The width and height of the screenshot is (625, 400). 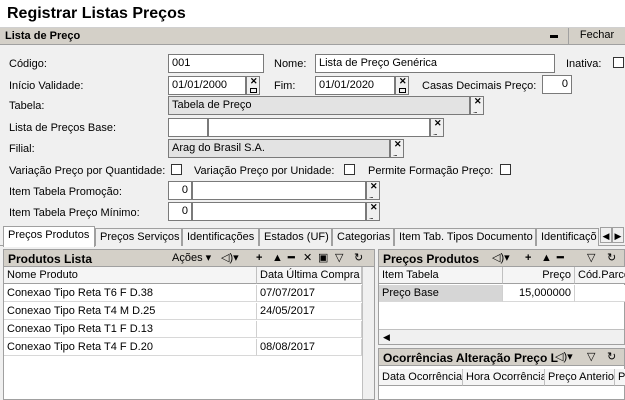 What do you see at coordinates (309, 311) in the screenshot?
I see `table-row-cell: 24/05/2017` at bounding box center [309, 311].